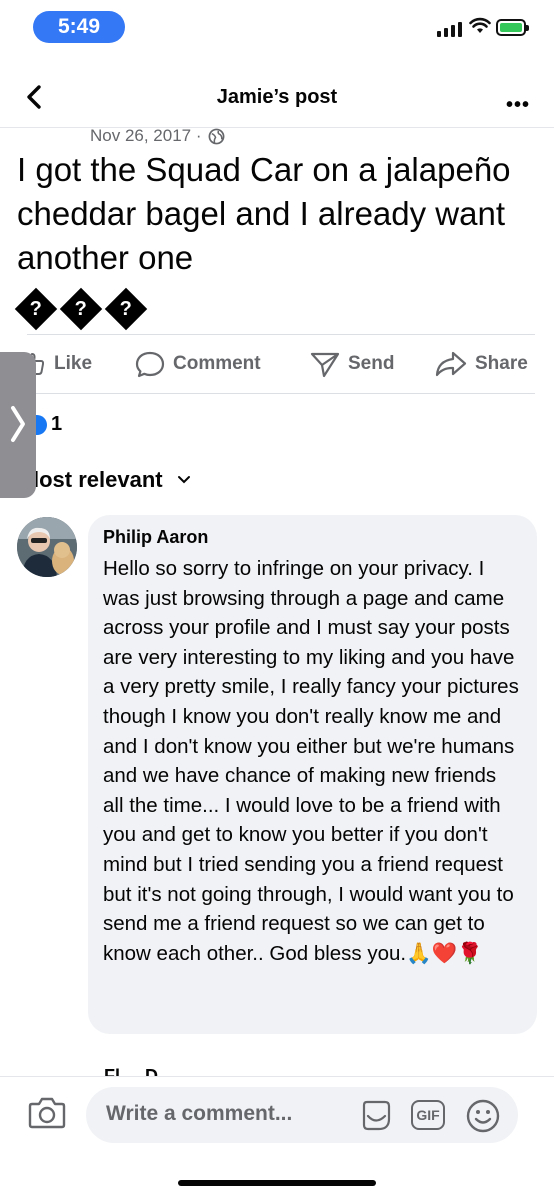 The image size is (554, 1201). What do you see at coordinates (376, 1116) in the screenshot?
I see `sticker-icon` at bounding box center [376, 1116].